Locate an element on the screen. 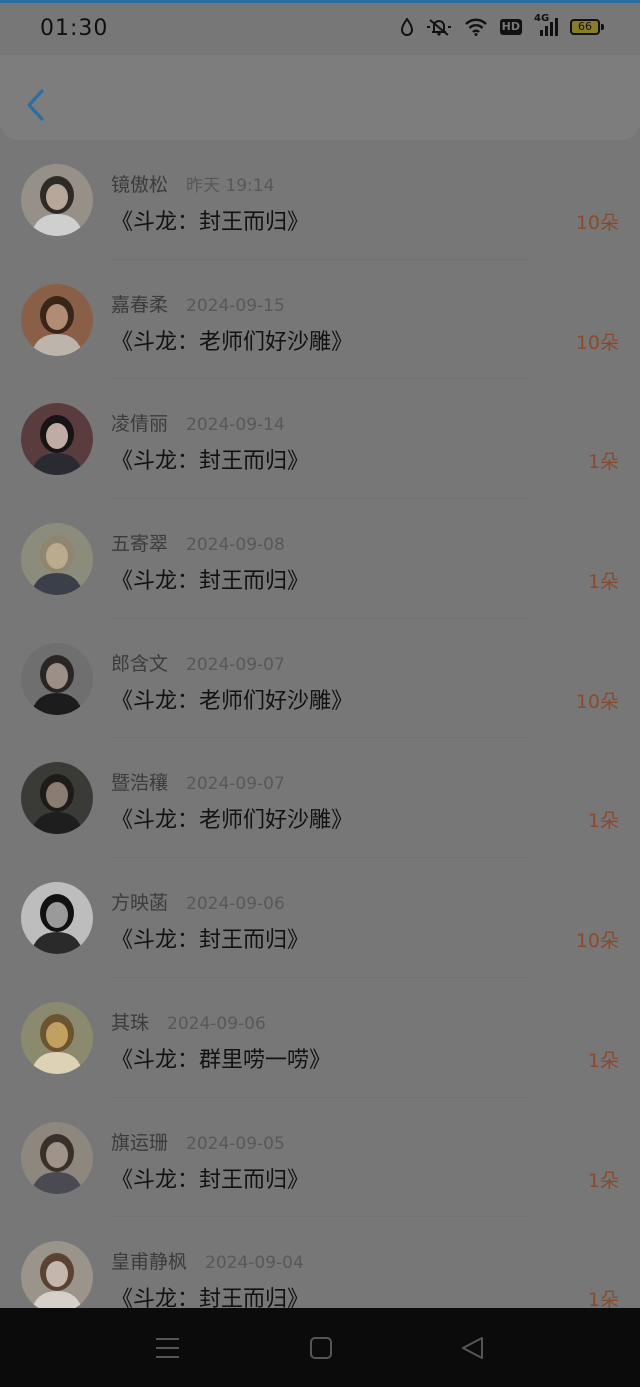 Image resolution: width=640 pixels, height=1387 pixels. sender-name: 旗运珊 2024-09-05 is located at coordinates (198, 1141).